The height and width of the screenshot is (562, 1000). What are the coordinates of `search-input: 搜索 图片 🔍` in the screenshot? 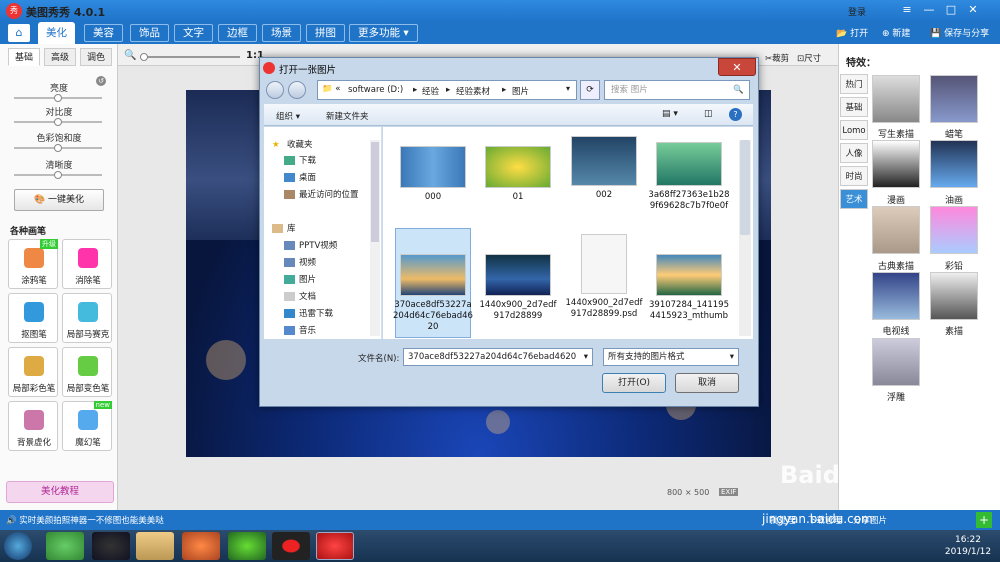 It's located at (677, 90).